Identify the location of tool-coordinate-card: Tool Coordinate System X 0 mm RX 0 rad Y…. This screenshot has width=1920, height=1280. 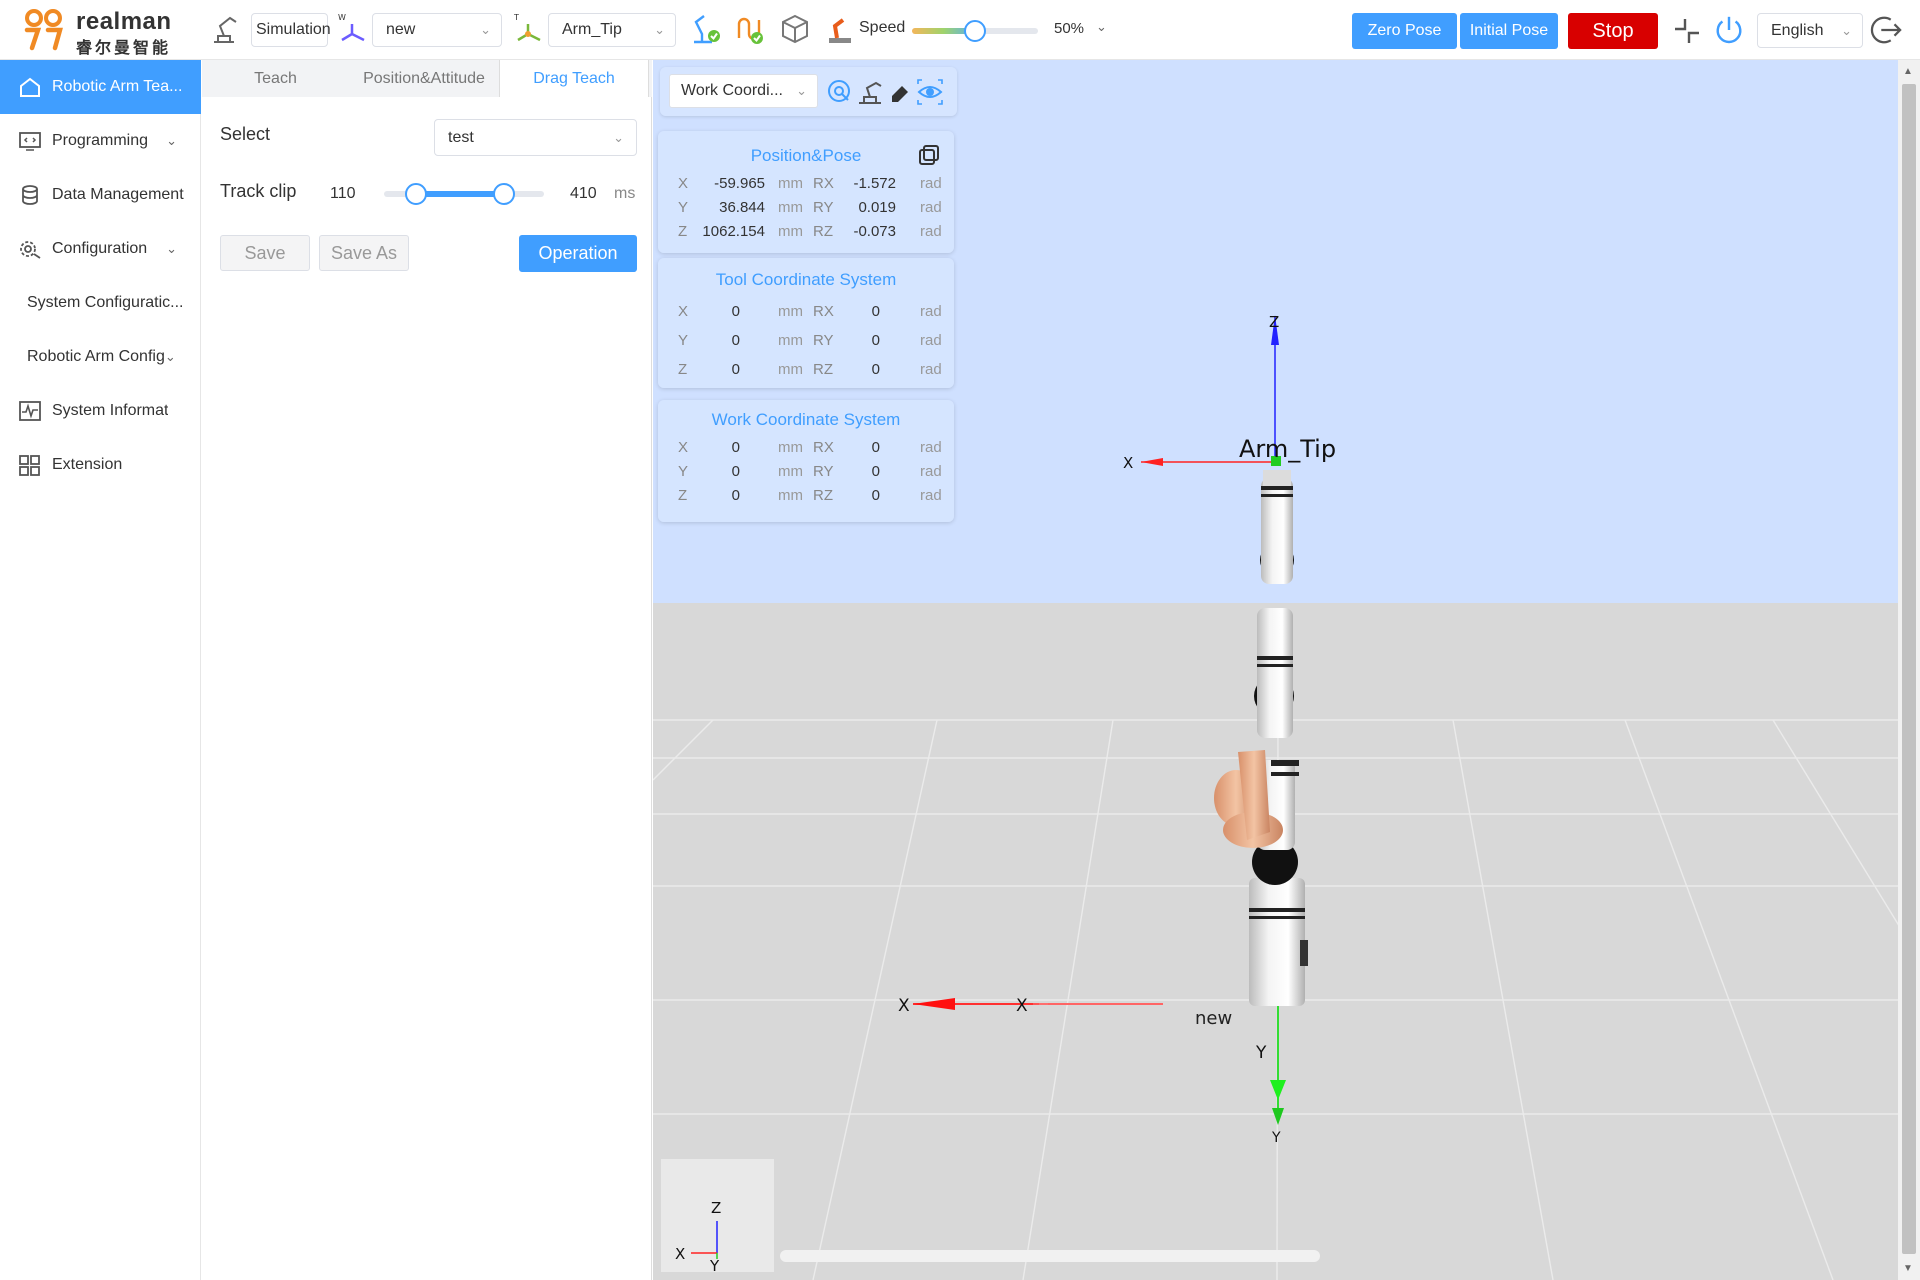
(806, 323).